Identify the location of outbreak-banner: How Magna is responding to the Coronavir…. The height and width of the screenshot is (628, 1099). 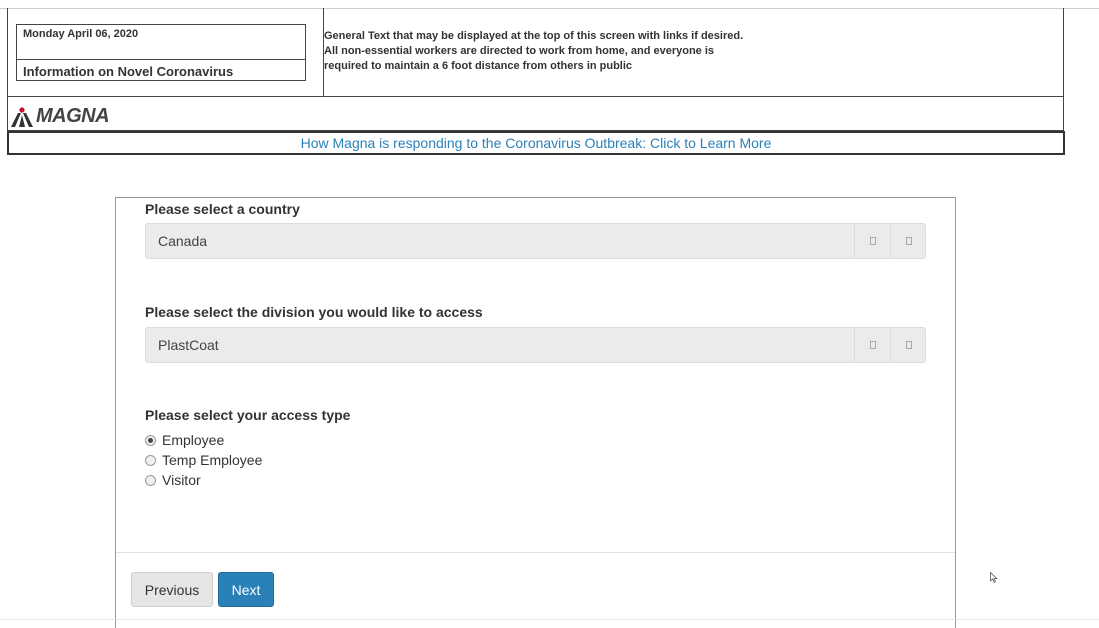
(536, 143).